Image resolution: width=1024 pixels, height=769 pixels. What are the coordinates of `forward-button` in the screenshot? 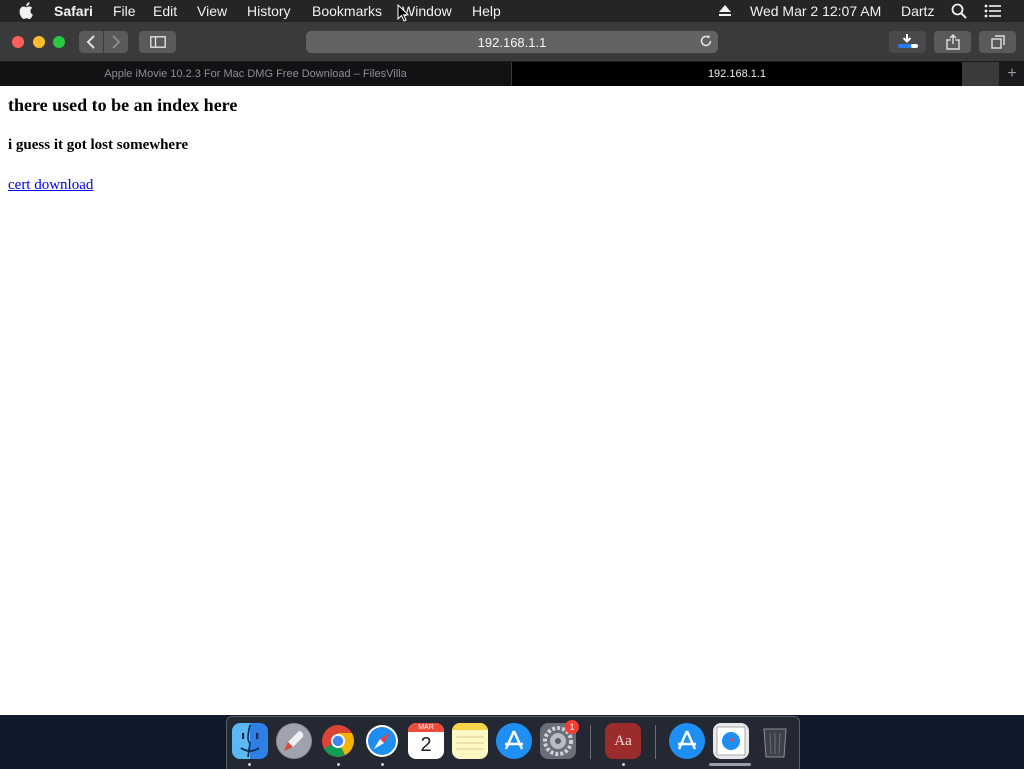 It's located at (116, 42).